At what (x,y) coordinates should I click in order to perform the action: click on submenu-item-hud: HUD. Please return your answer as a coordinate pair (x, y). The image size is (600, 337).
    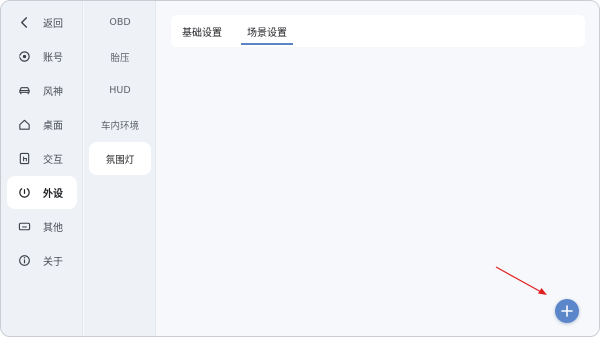
    Looking at the image, I should click on (120, 90).